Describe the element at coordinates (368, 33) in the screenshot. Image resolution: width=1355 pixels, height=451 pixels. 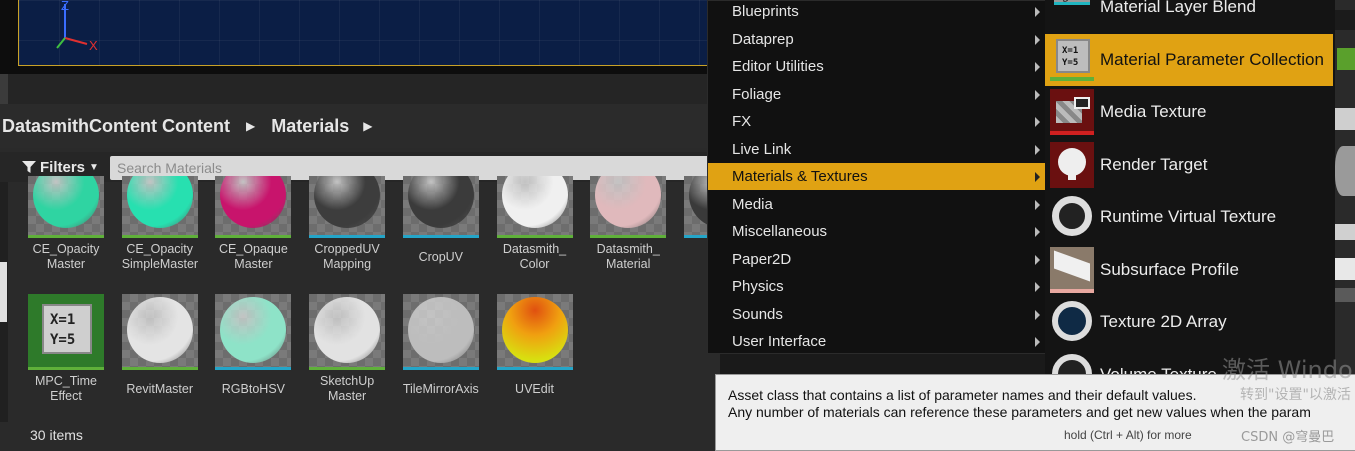
I see `level-viewport: Z X` at that location.